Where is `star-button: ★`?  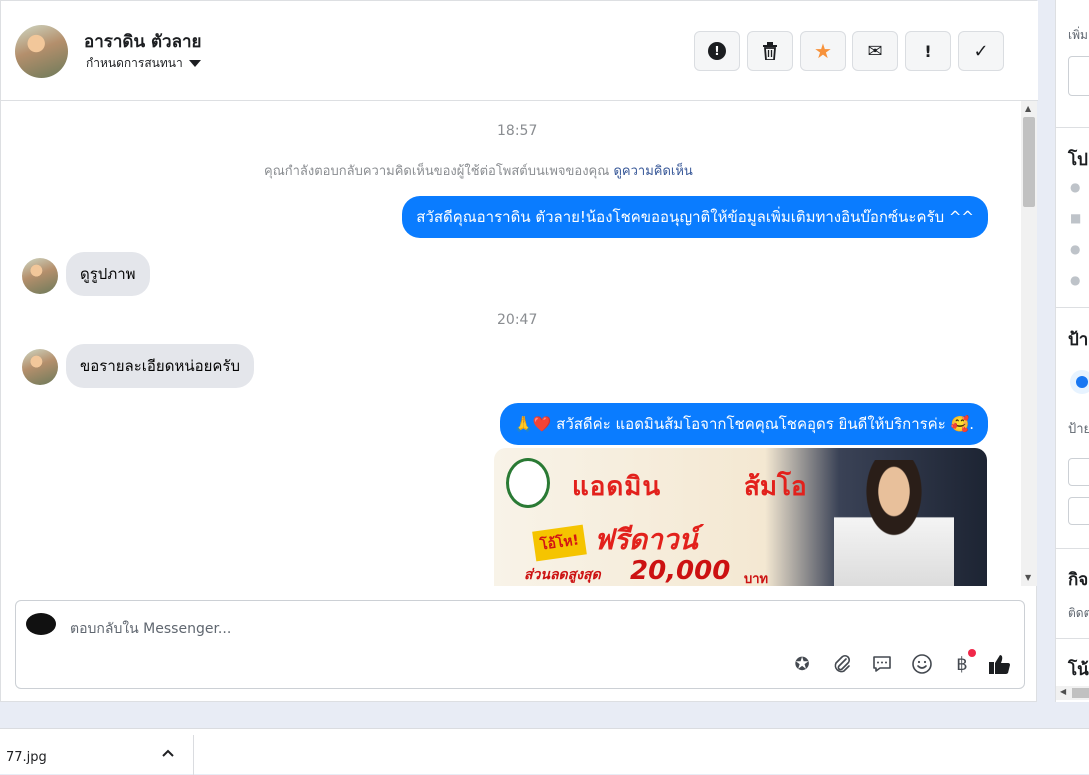
star-button: ★ is located at coordinates (823, 51).